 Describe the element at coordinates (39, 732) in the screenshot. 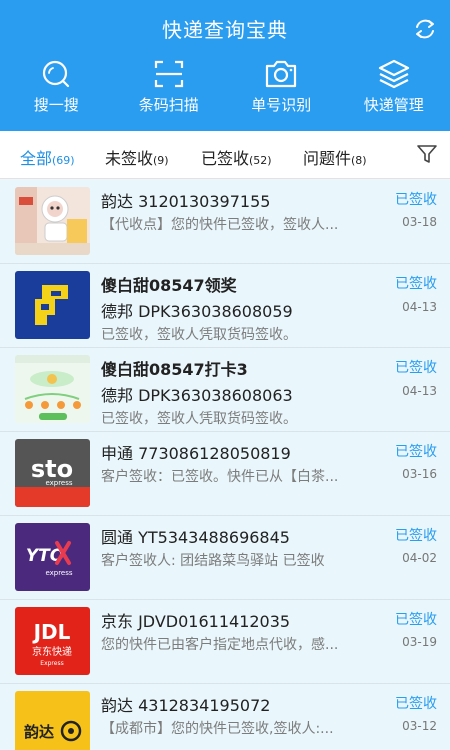

I see `yunda-logo-text: 韵达` at that location.